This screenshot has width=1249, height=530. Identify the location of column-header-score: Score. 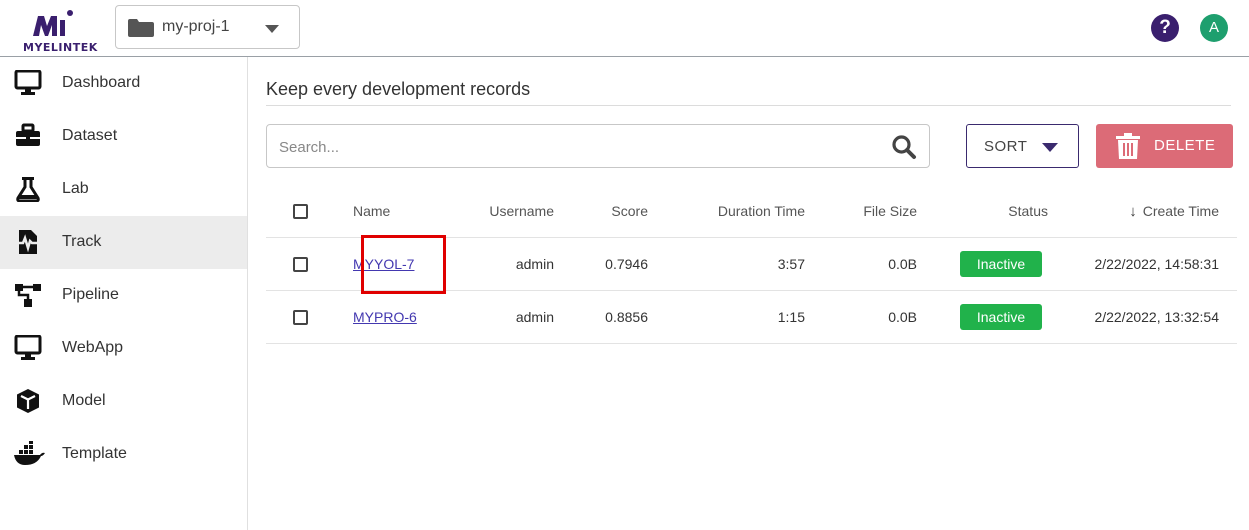
(629, 211).